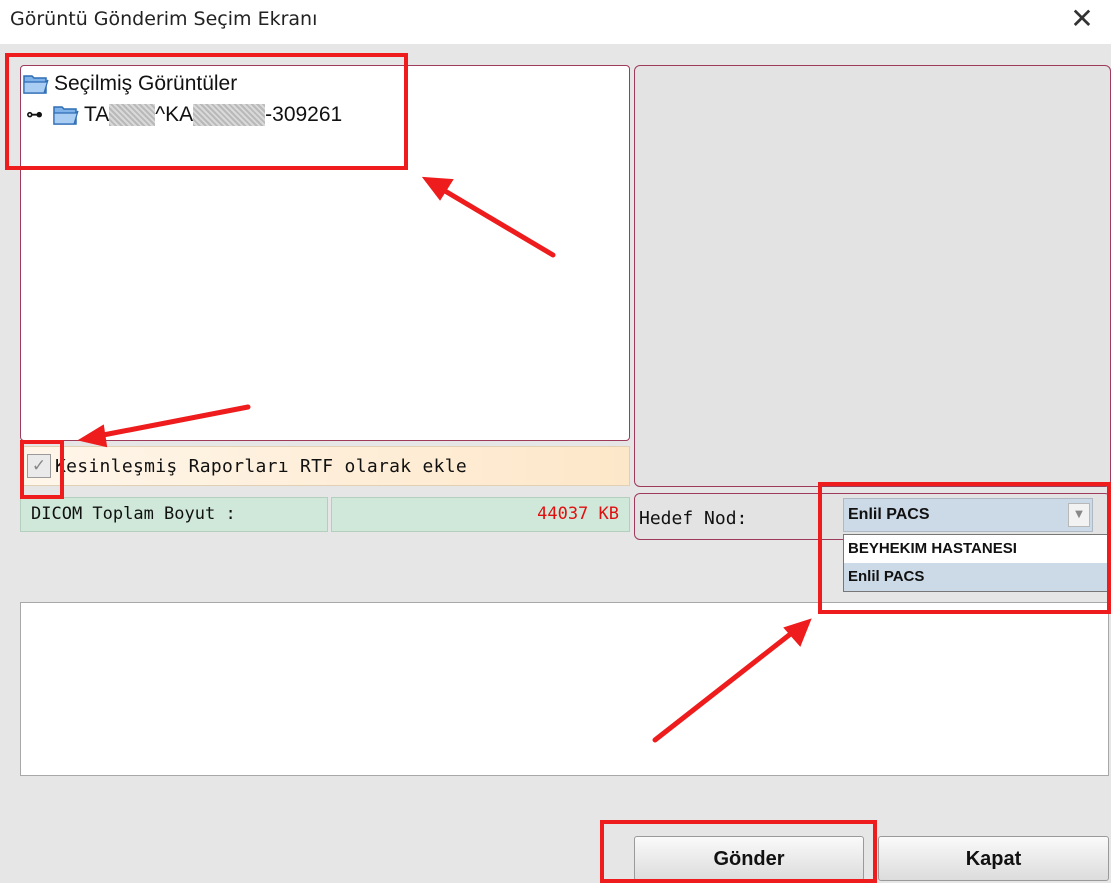  I want to click on rtf-option-row: ✓ Kesinleşmiş Raporları RTF olarak ekle, so click(325, 466).